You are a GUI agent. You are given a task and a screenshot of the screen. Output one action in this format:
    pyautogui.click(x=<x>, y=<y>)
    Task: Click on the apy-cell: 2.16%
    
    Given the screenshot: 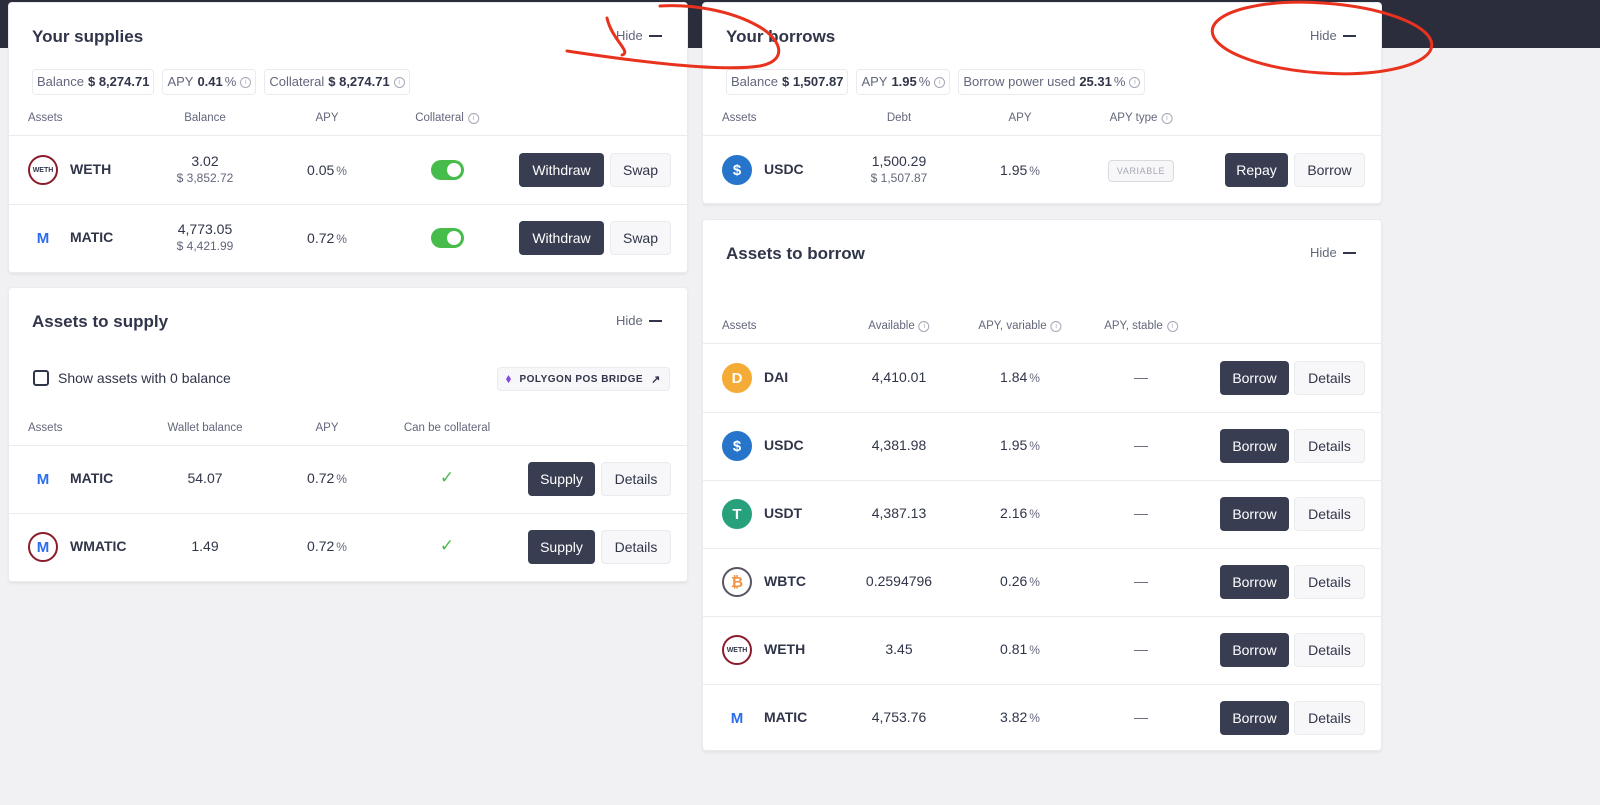 What is the action you would take?
    pyautogui.click(x=1020, y=513)
    